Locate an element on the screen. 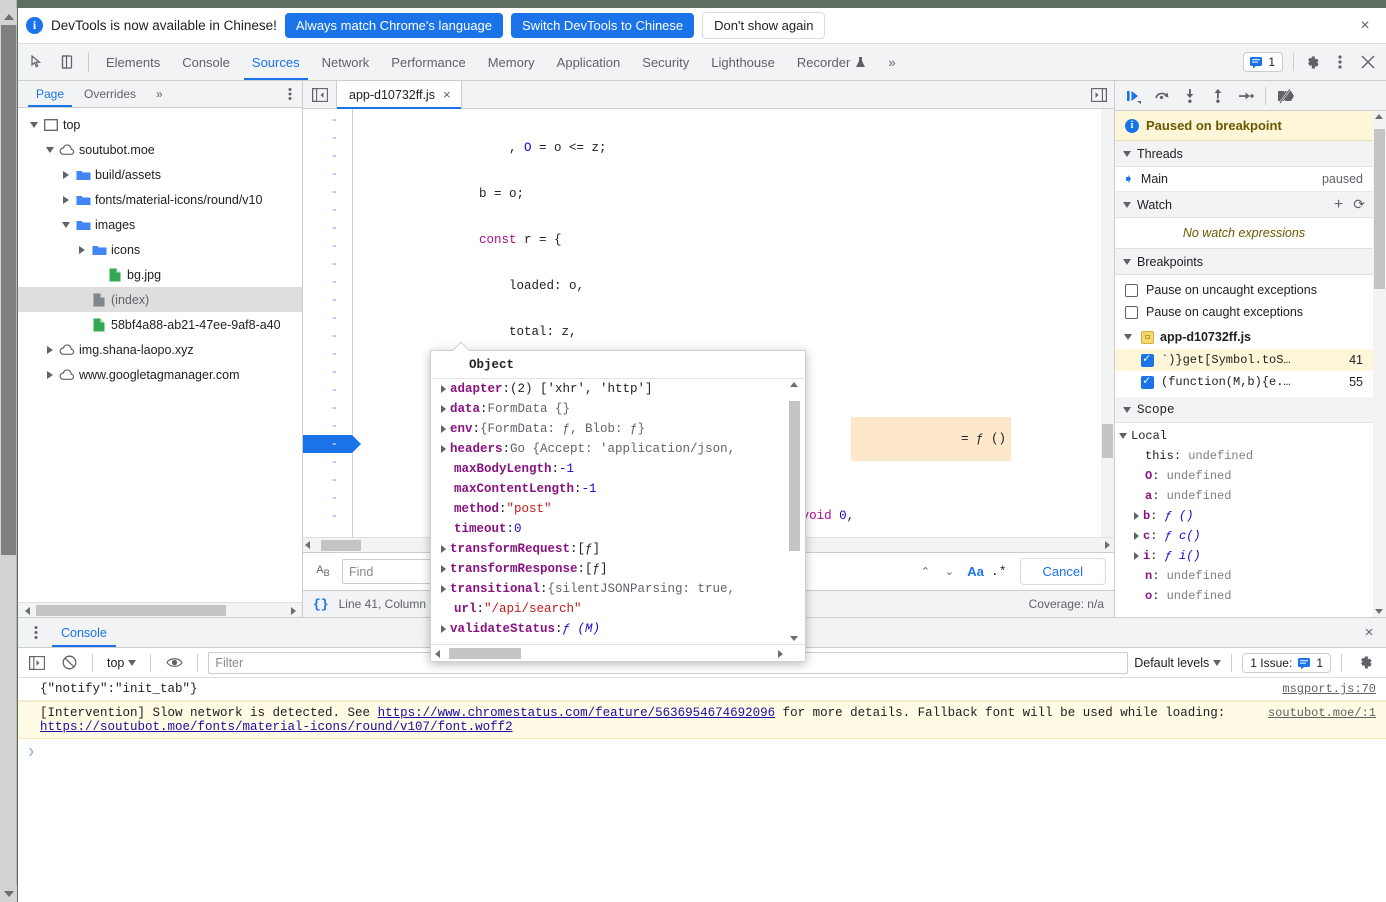 The height and width of the screenshot is (902, 1386). show-debugger-icon is located at coordinates (1099, 94).